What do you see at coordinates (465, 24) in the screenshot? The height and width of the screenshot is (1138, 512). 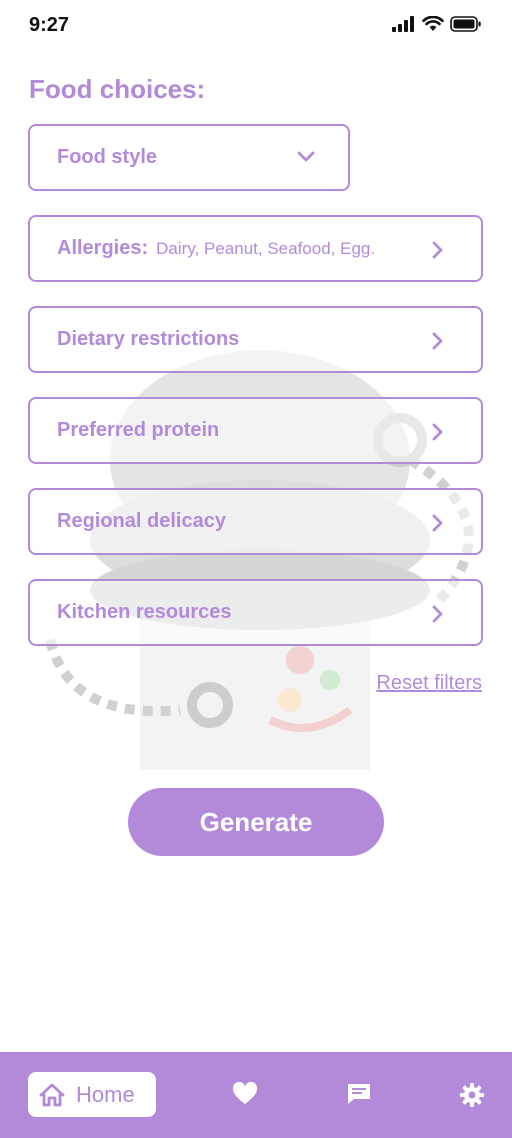 I see `battery-icon` at bounding box center [465, 24].